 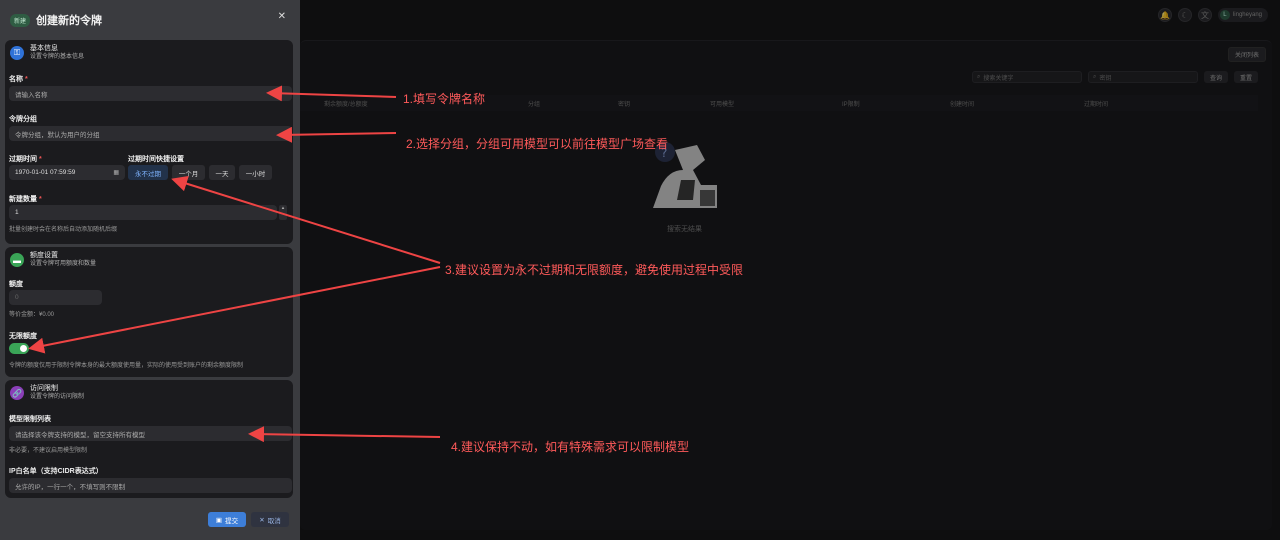 What do you see at coordinates (30, 419) in the screenshot?
I see `models-label: 模型限制列表` at bounding box center [30, 419].